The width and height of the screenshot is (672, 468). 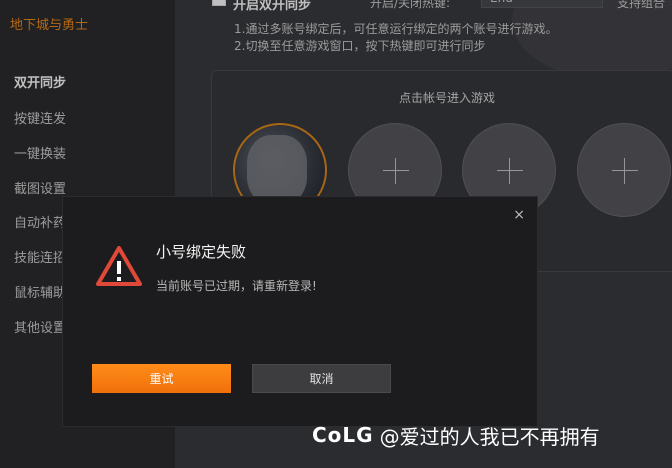 I want to click on dialog-message: 当前账号已过期，请重新登录!, so click(x=236, y=286).